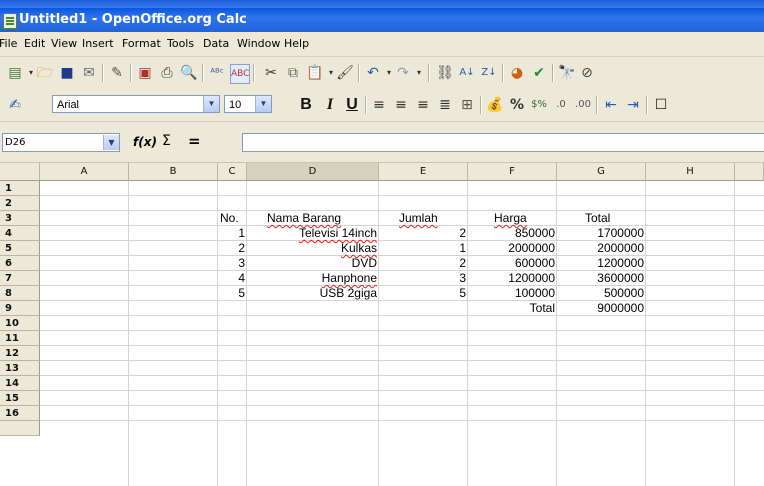 The image size is (764, 486). Describe the element at coordinates (512, 278) in the screenshot. I see `cell-f7: 1200000` at that location.